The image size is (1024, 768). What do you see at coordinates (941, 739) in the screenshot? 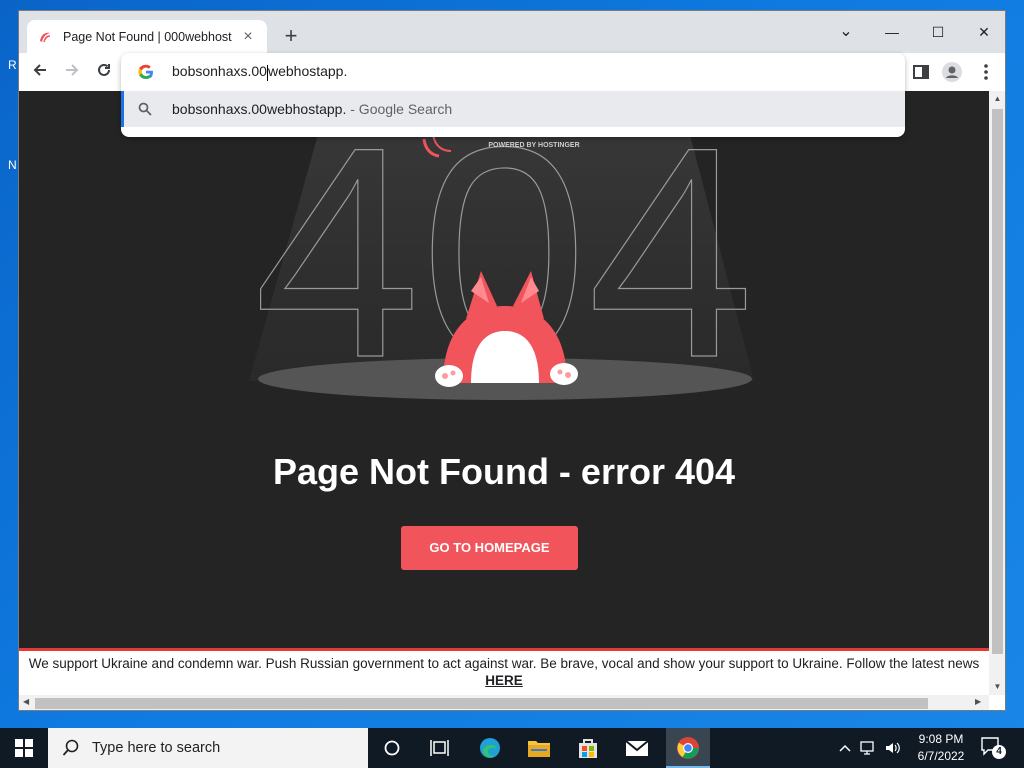
I see `clock-time: 9:08 PM` at bounding box center [941, 739].